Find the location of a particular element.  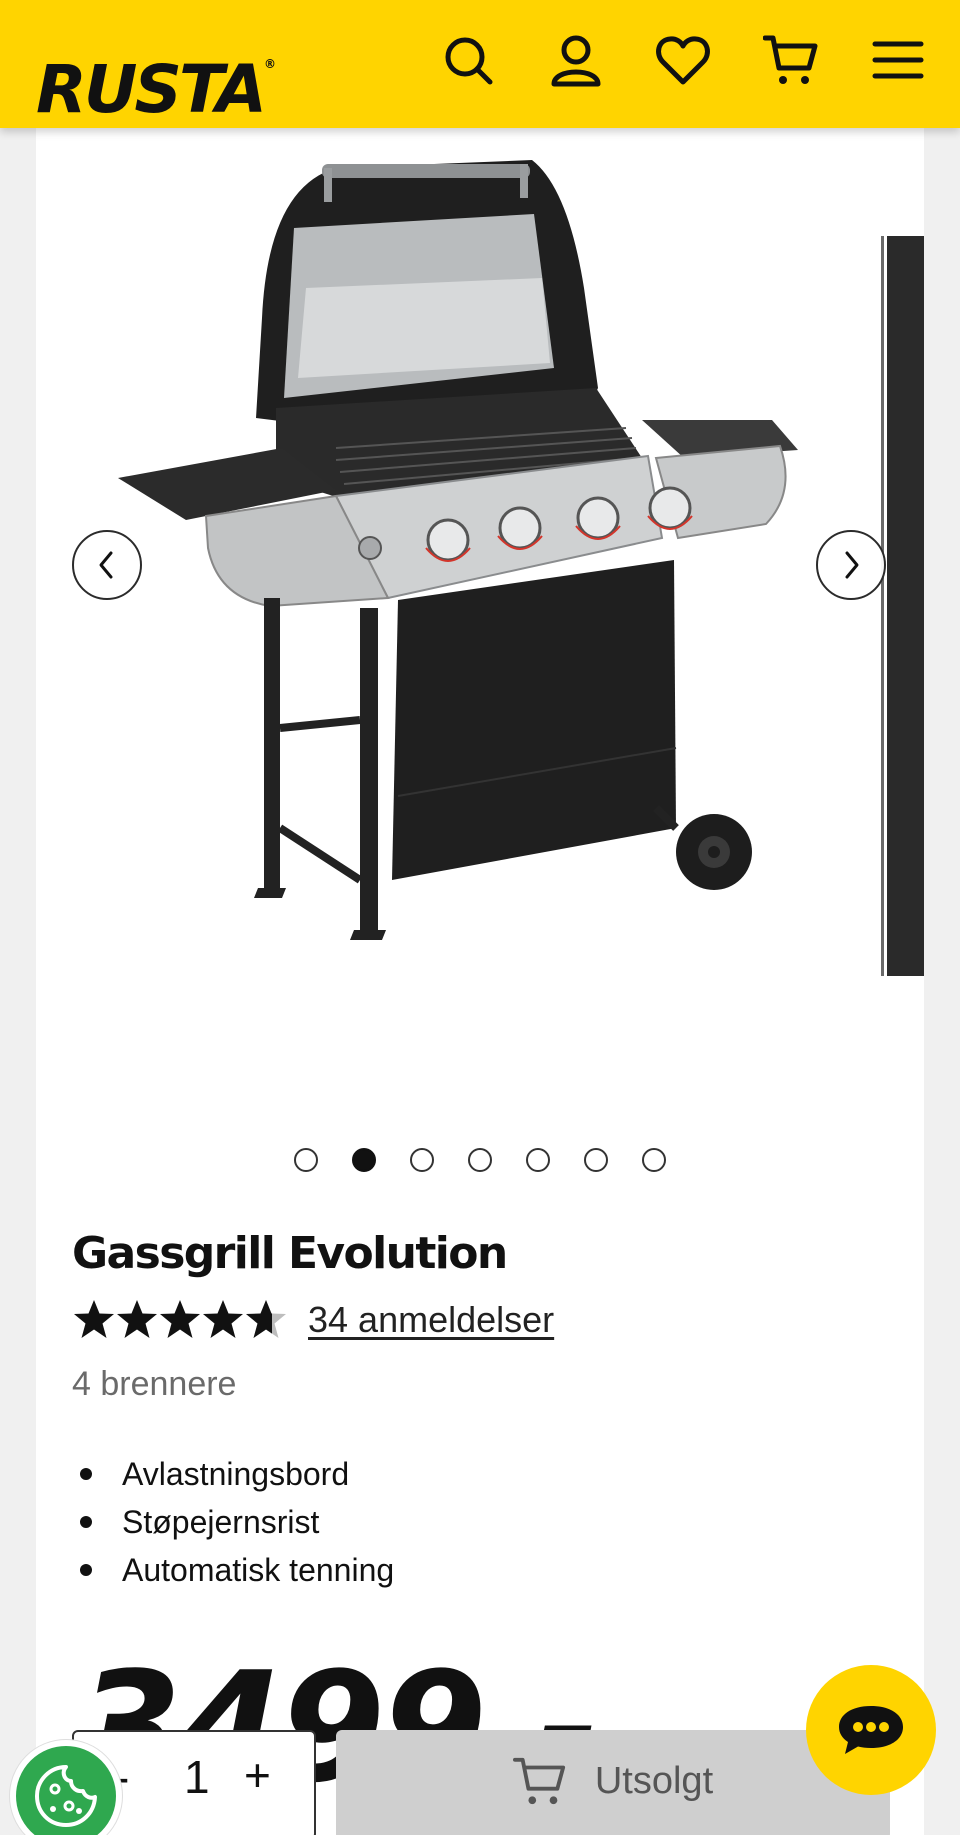

site-header: RUSTA® is located at coordinates (480, 64).